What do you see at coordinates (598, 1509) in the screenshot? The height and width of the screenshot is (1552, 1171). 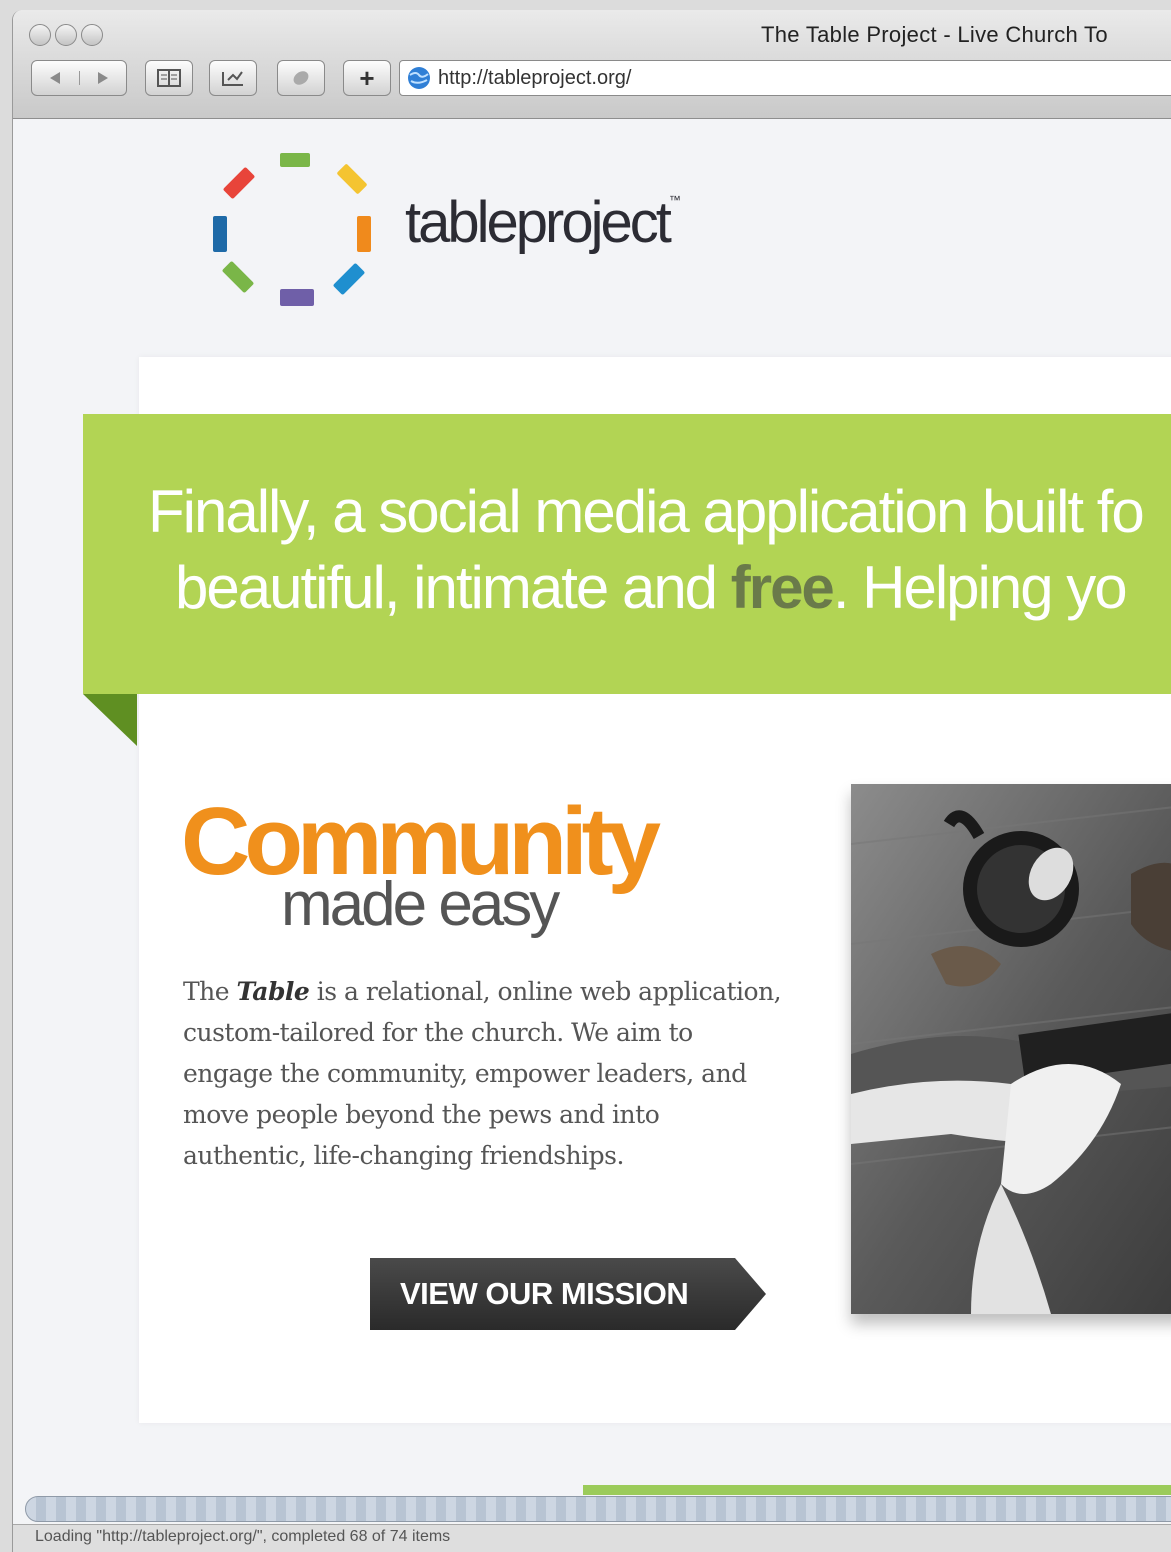 I see `horizontal-scrollbar` at bounding box center [598, 1509].